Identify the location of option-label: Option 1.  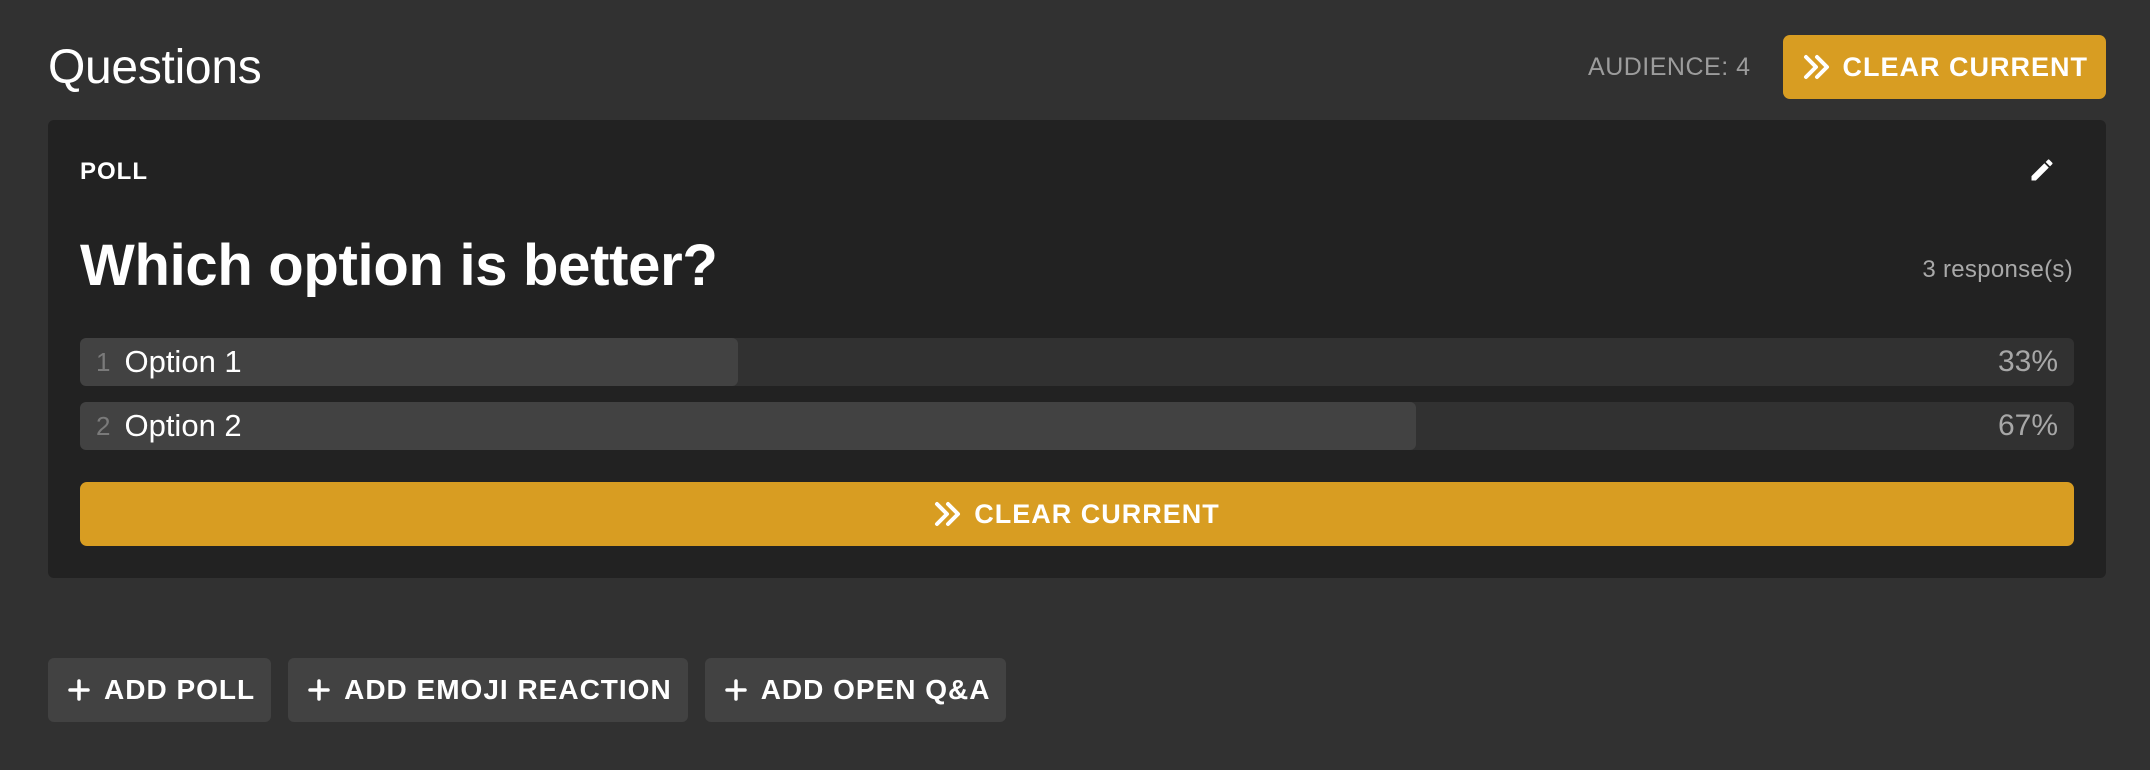
(183, 361).